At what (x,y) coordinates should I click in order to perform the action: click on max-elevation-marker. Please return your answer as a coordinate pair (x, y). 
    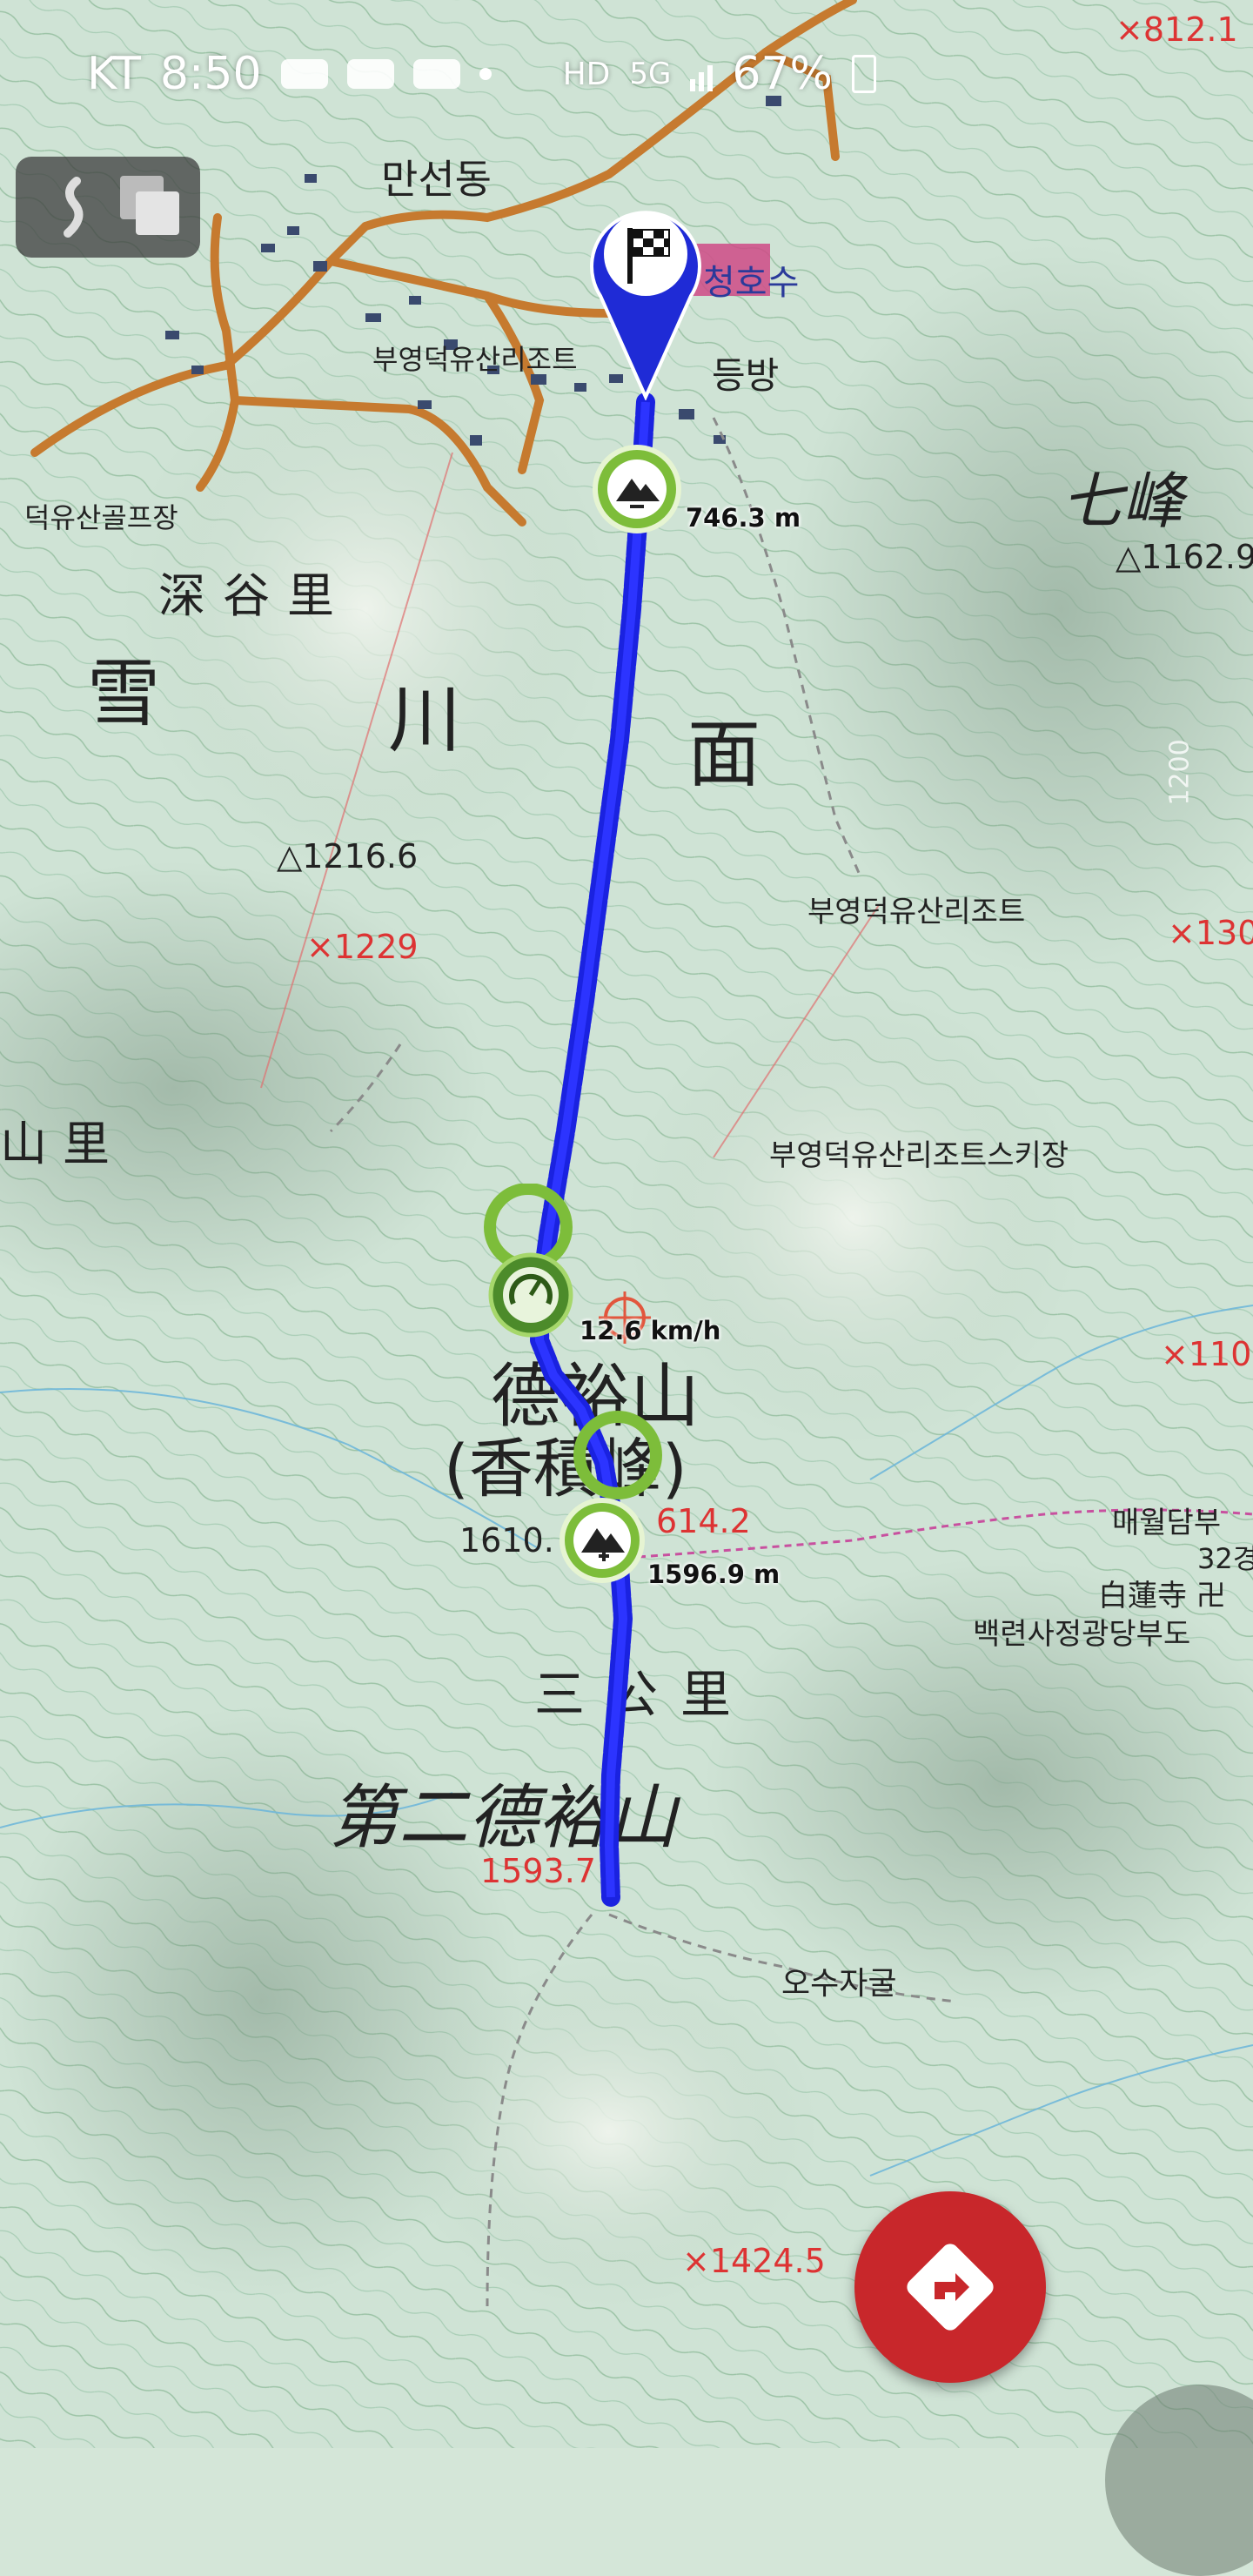
    Looking at the image, I should click on (610, 1497).